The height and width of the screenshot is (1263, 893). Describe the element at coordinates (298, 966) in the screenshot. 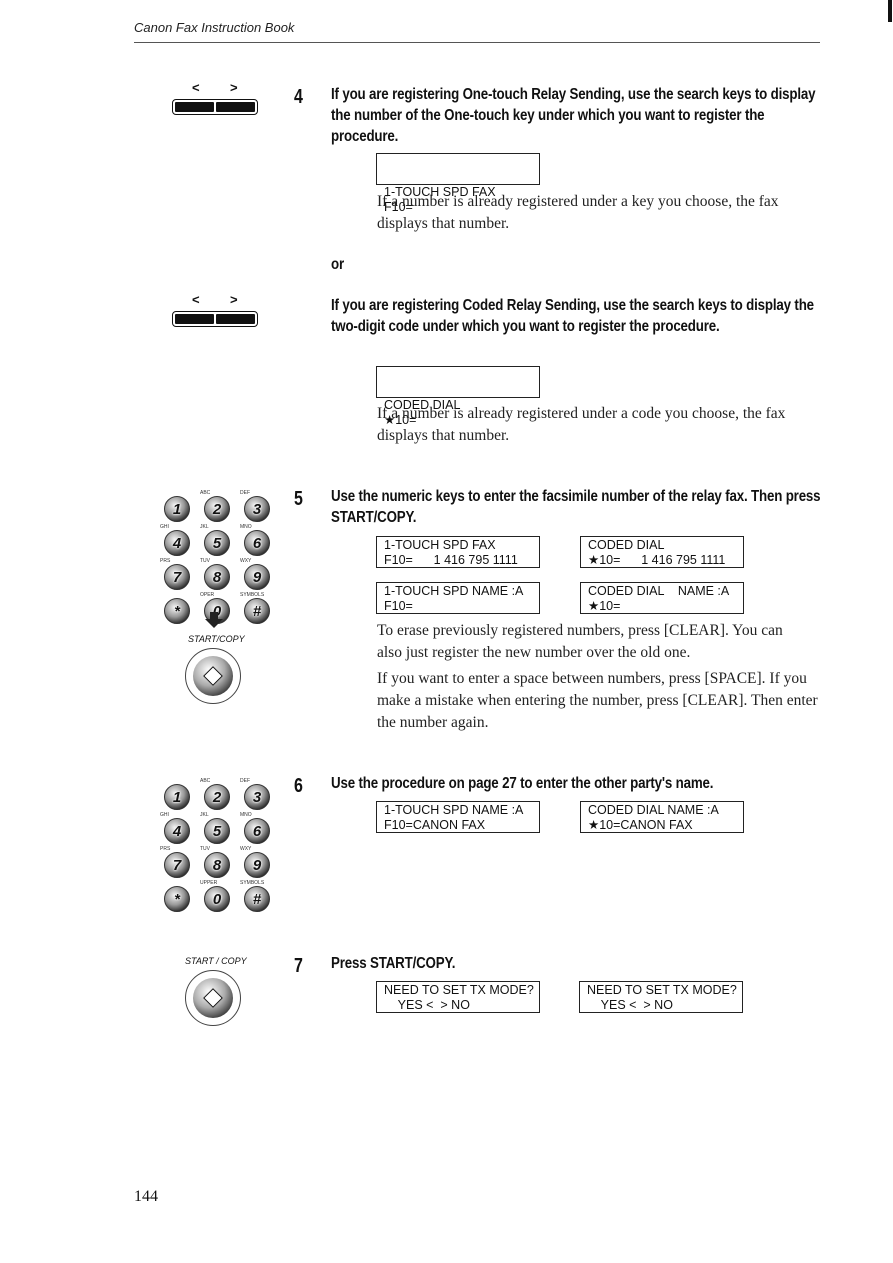

I see `step-number: 7` at that location.